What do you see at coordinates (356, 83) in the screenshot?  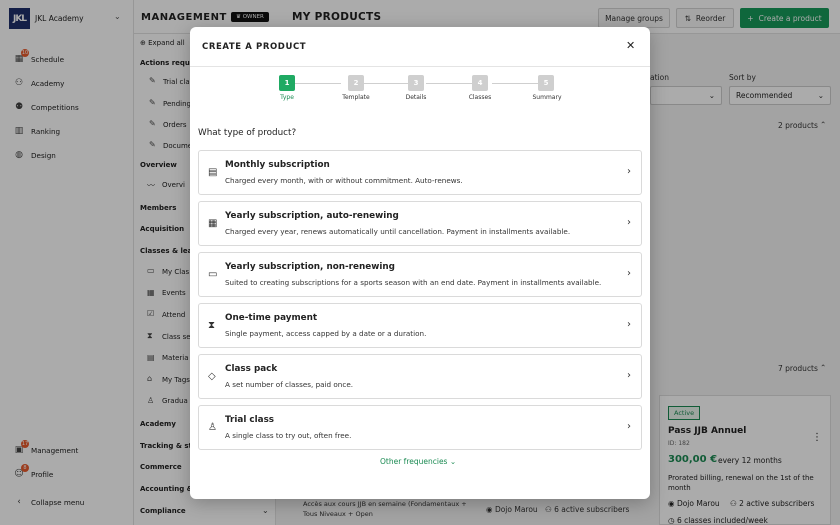 I see `step-template: 2` at bounding box center [356, 83].